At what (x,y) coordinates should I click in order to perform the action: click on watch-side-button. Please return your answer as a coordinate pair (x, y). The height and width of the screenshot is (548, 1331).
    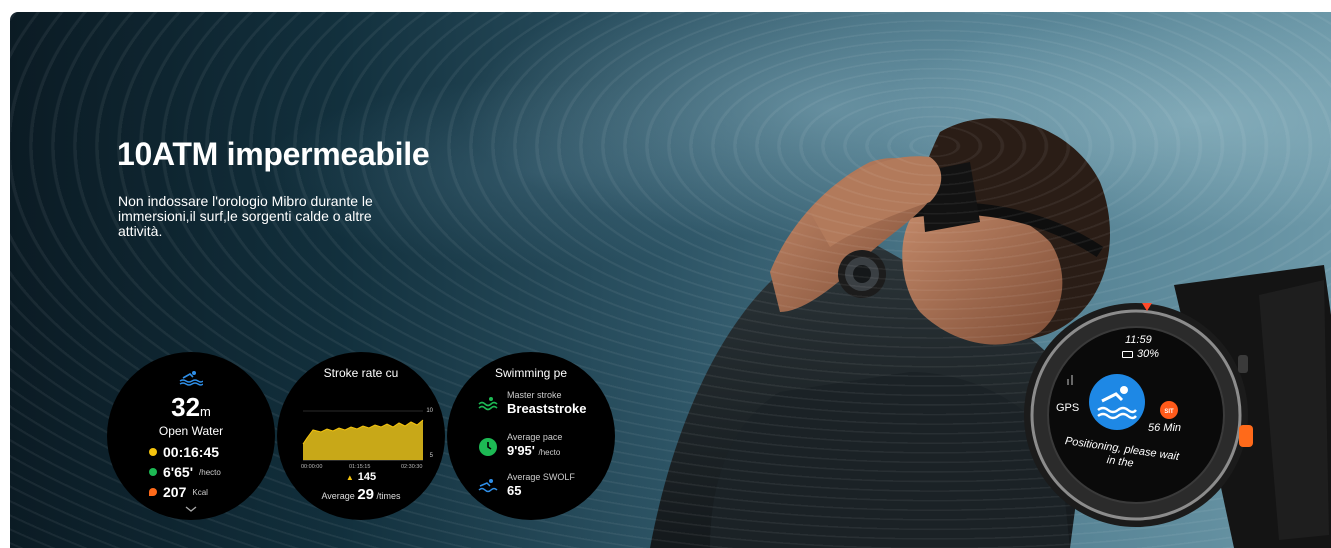
    Looking at the image, I should click on (1243, 364).